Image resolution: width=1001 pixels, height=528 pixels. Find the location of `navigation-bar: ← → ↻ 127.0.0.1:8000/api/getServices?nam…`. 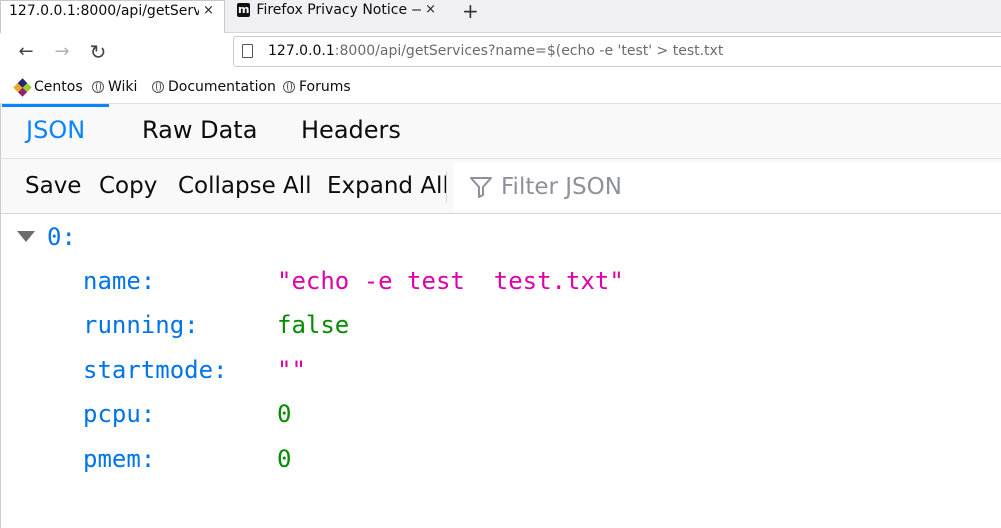

navigation-bar: ← → ↻ 127.0.0.1:8000/api/getServices?nam… is located at coordinates (500, 52).